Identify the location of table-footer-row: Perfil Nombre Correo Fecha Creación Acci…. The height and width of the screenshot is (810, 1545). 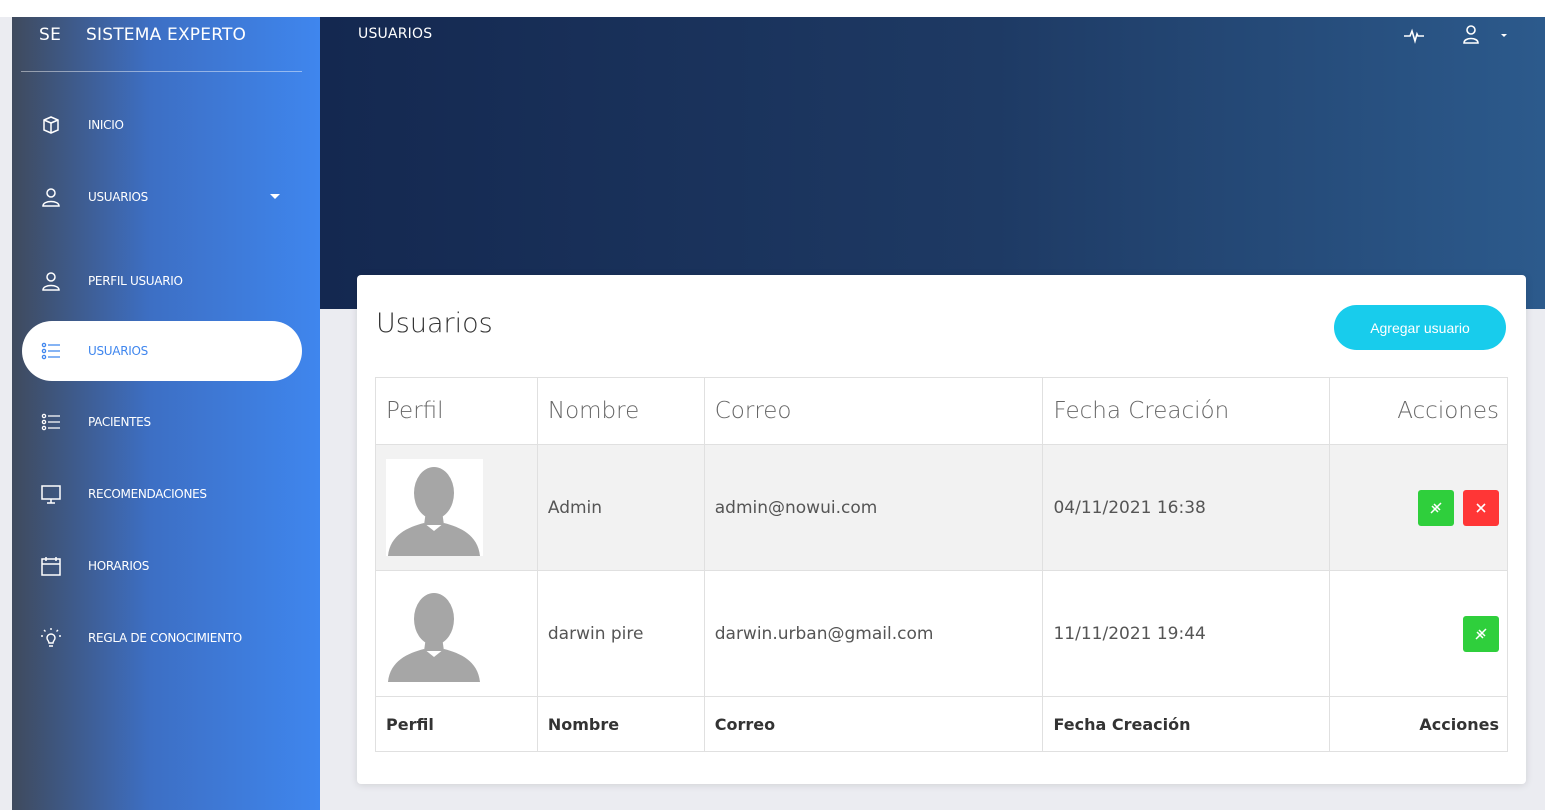
(941, 724).